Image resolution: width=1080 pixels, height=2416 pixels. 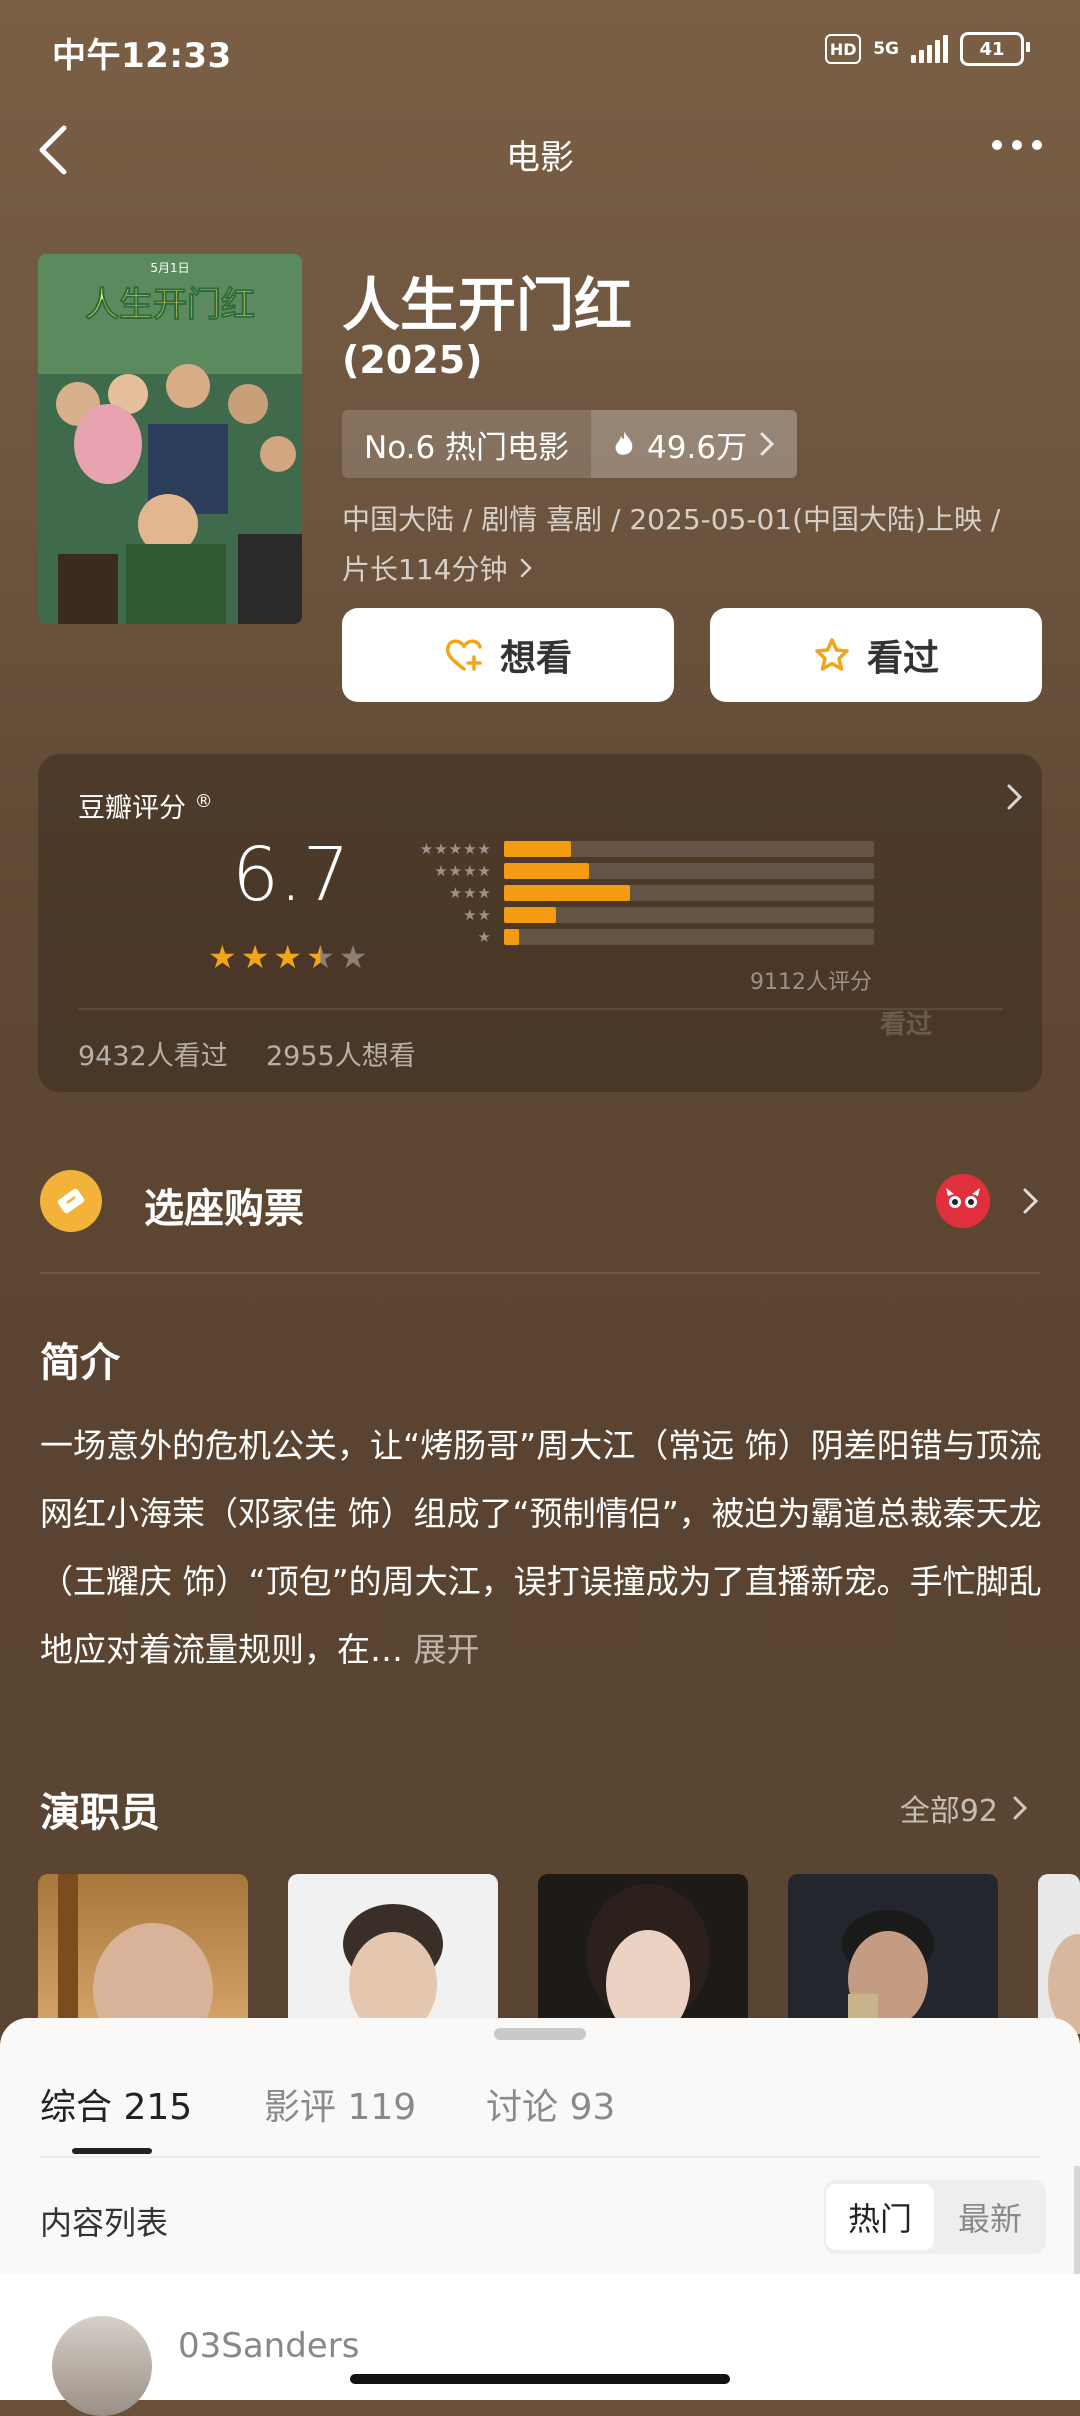 I want to click on poster-date: 5月1日, so click(x=169, y=268).